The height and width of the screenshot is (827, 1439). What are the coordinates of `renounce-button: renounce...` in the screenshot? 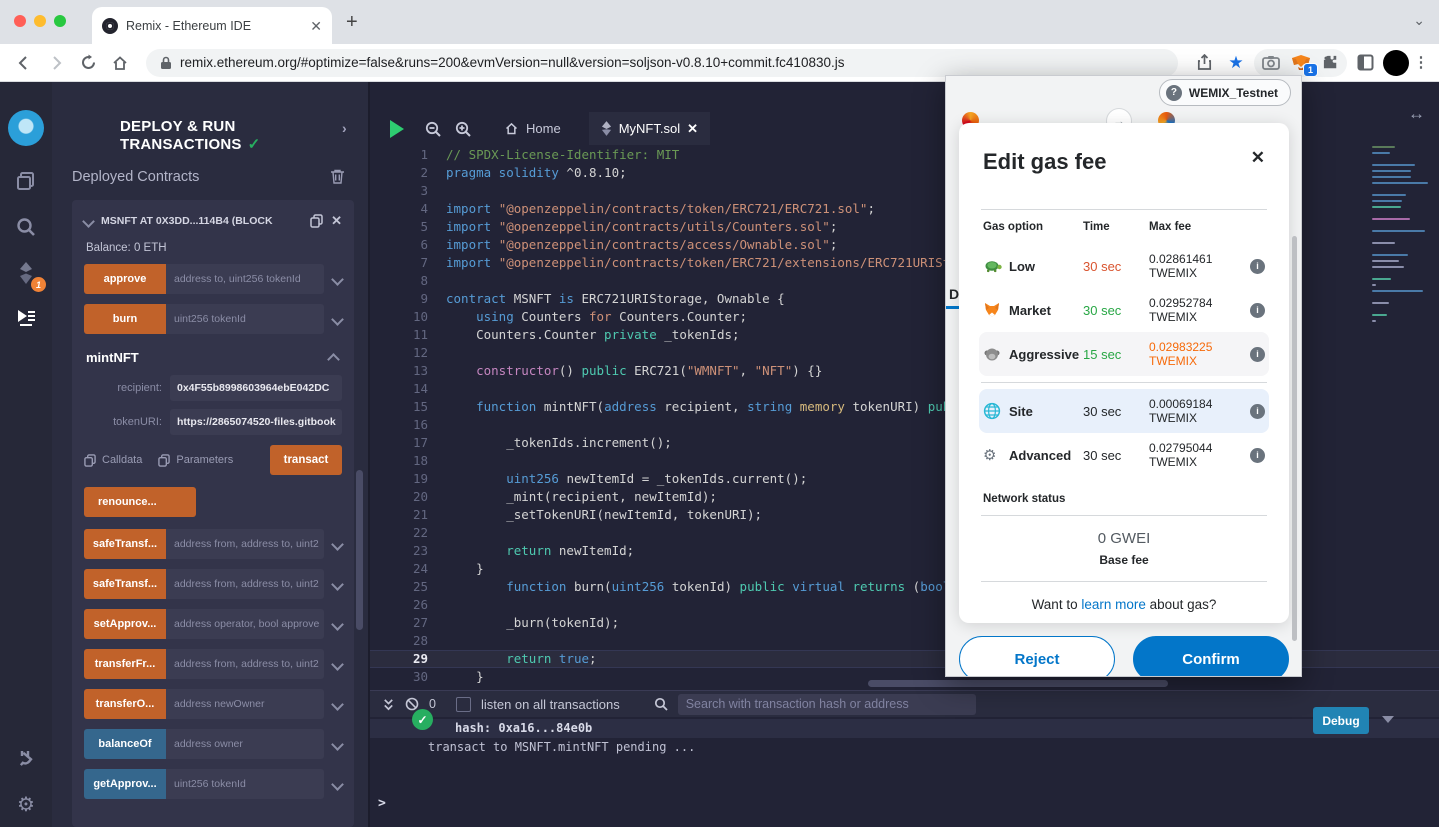 It's located at (140, 502).